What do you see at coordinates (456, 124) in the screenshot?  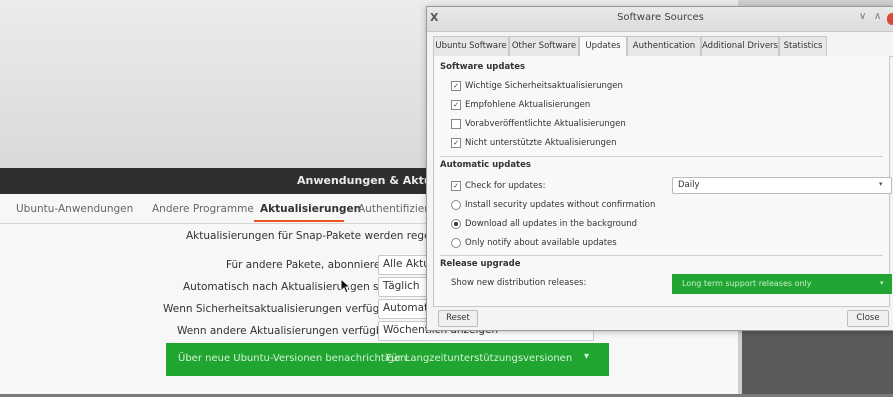 I see `checkbox-prerelease-updates` at bounding box center [456, 124].